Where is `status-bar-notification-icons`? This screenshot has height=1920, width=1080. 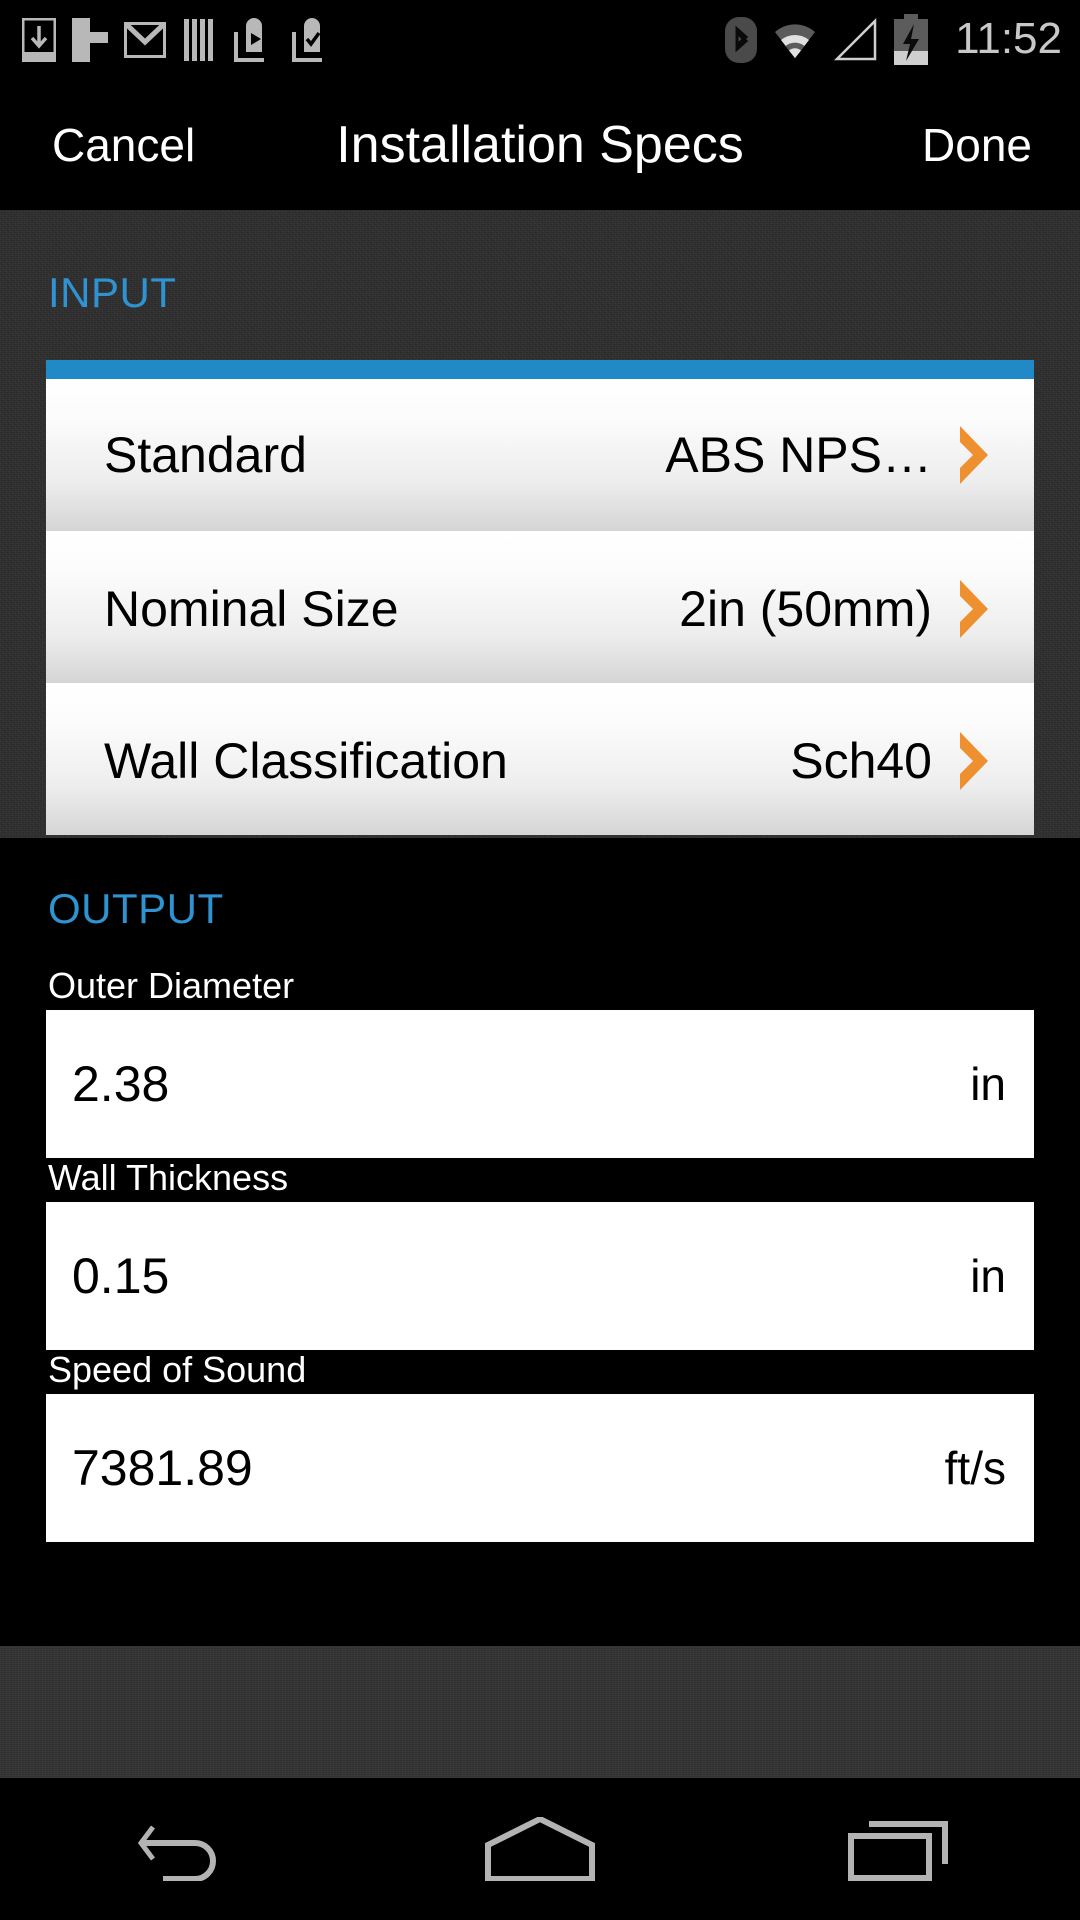
status-bar-notification-icons is located at coordinates (373, 40).